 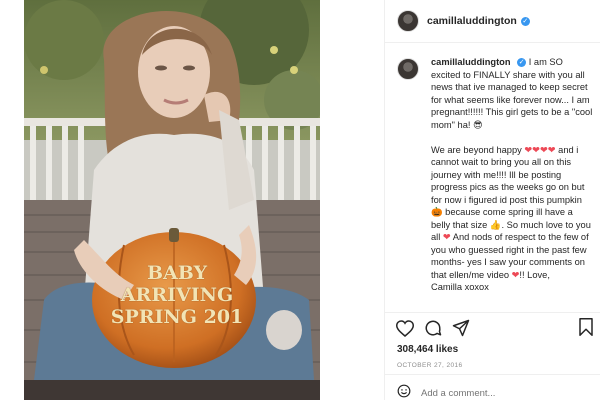 I want to click on caption-signoff: Camilla xoxox, so click(x=460, y=287).